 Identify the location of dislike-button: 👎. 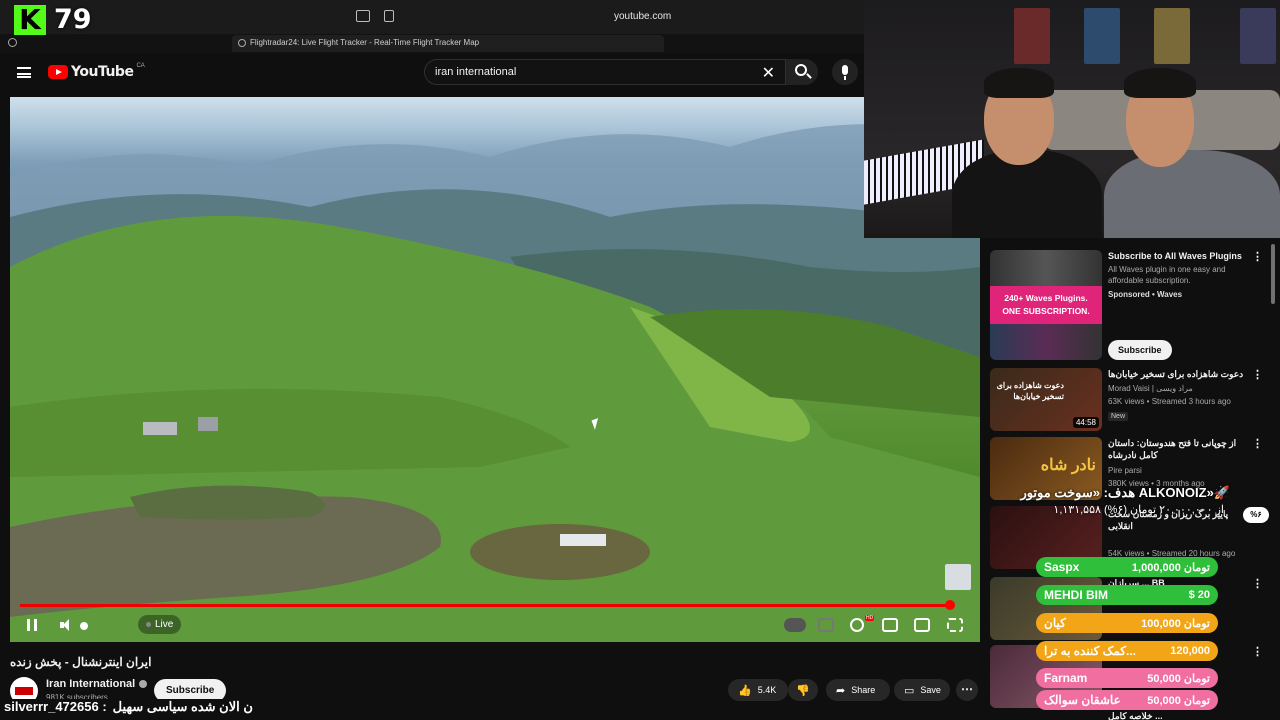
(803, 690).